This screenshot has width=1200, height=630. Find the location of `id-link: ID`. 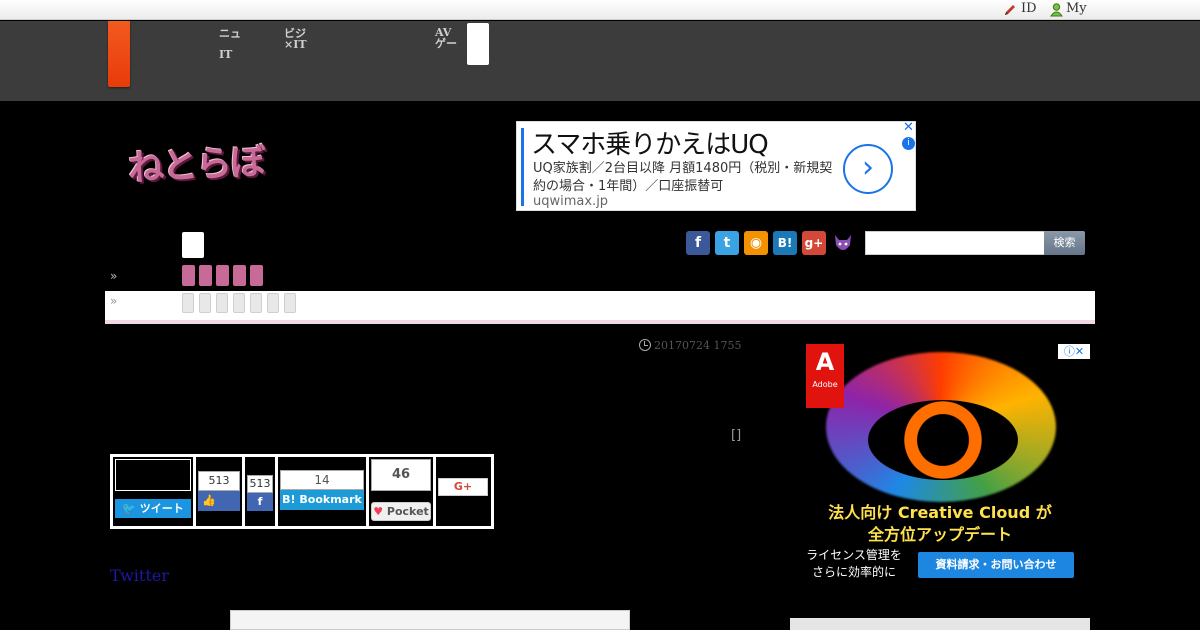

id-link: ID is located at coordinates (1029, 8).